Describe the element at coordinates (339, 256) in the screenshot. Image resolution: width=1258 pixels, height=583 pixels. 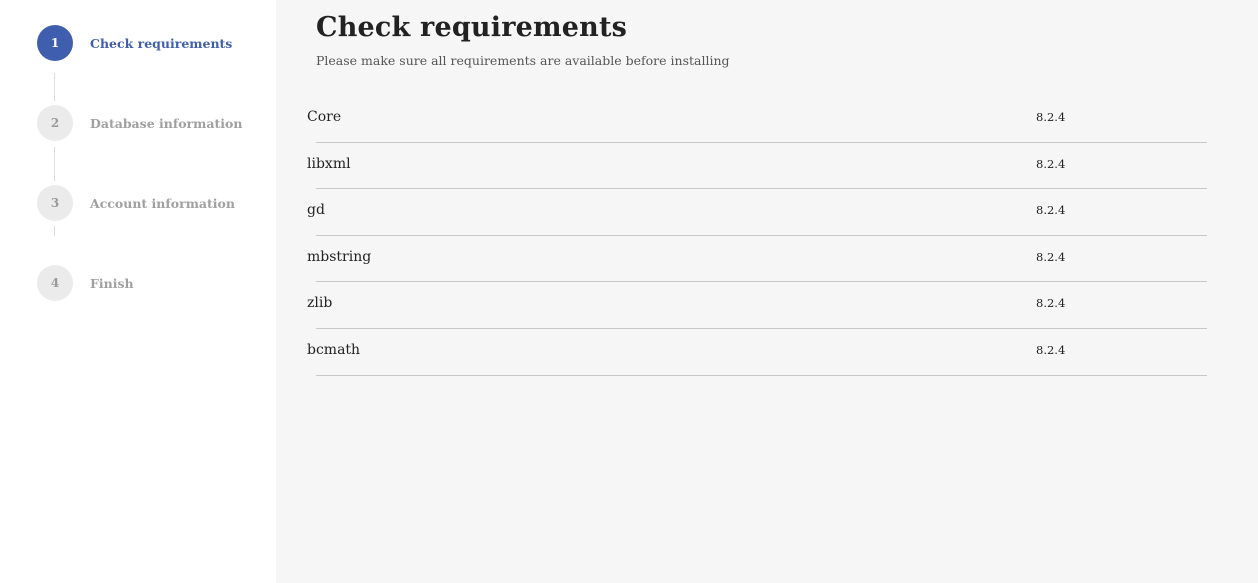
I see `requirement-name: mbstring` at that location.